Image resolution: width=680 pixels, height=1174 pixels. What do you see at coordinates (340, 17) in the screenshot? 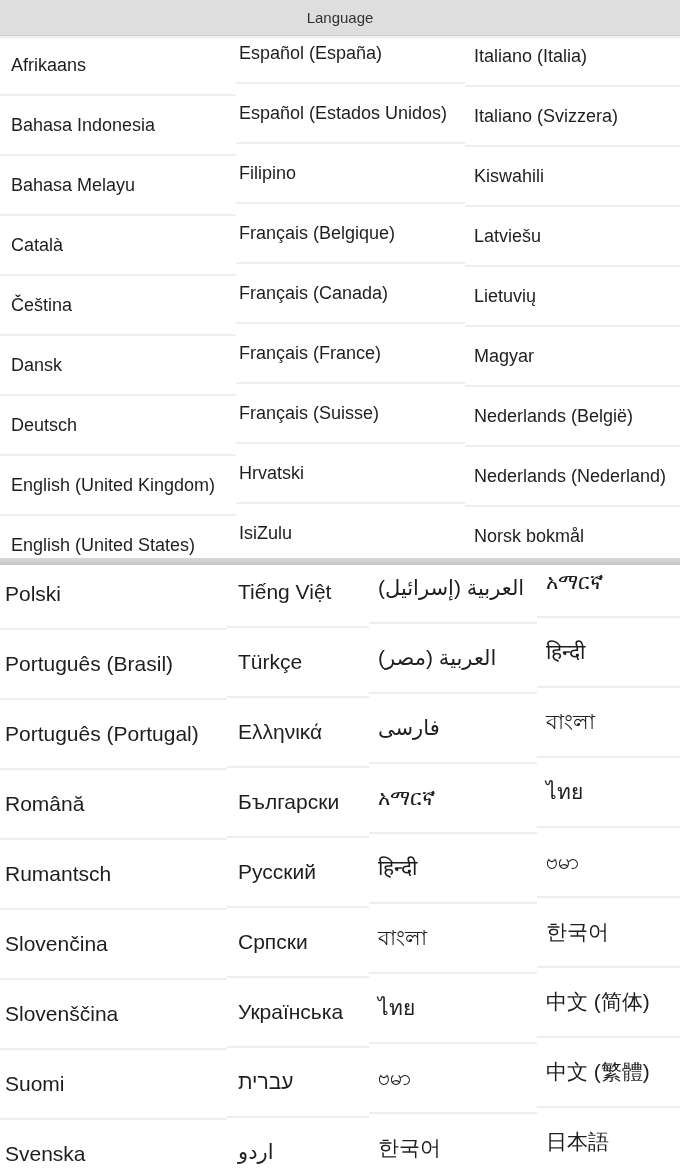
I see `dialog-title: Language` at bounding box center [340, 17].